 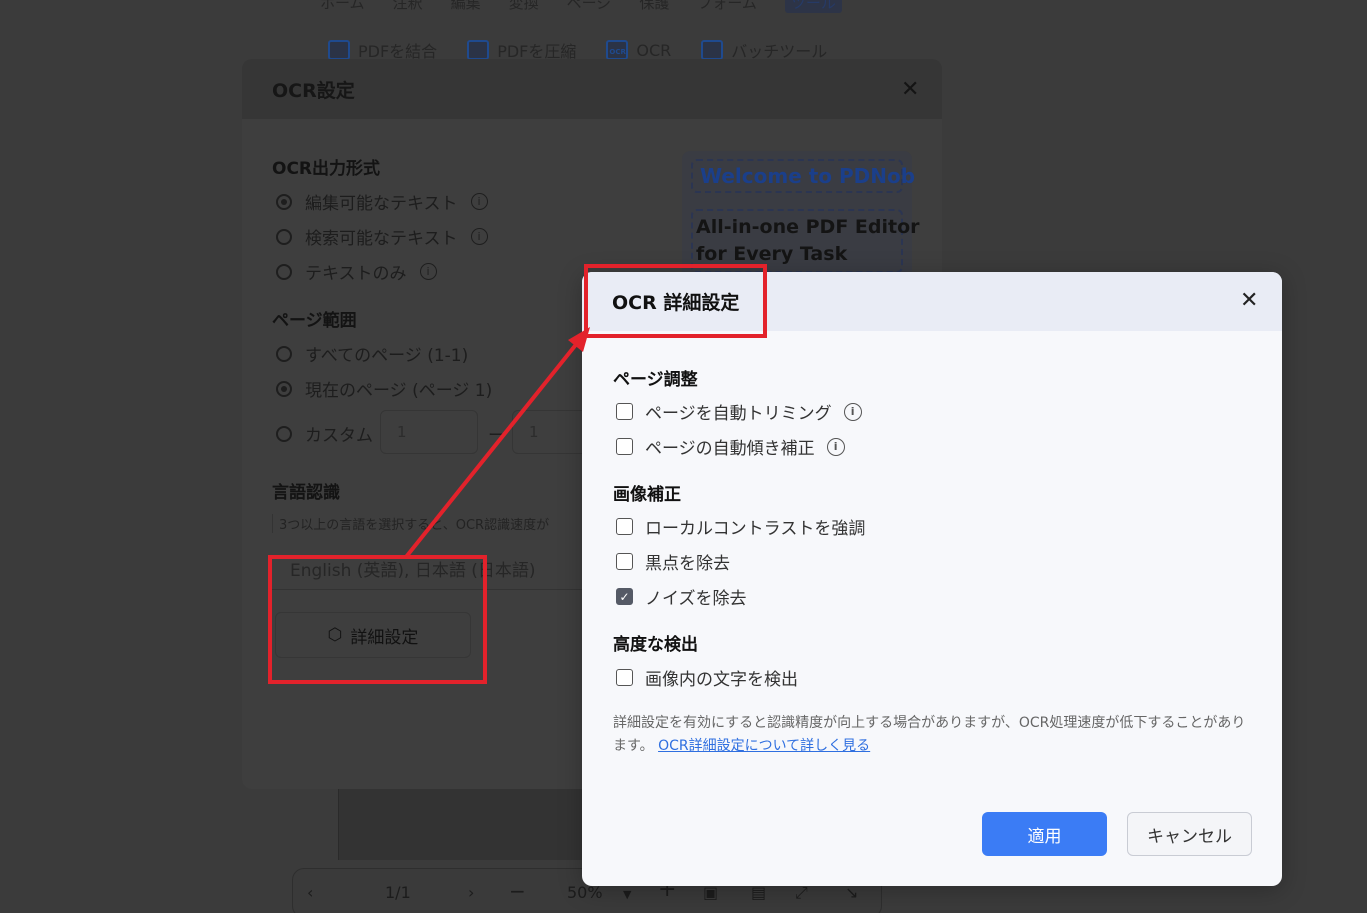 What do you see at coordinates (592, 89) in the screenshot?
I see `ocr-dialog-title: OCR設定` at bounding box center [592, 89].